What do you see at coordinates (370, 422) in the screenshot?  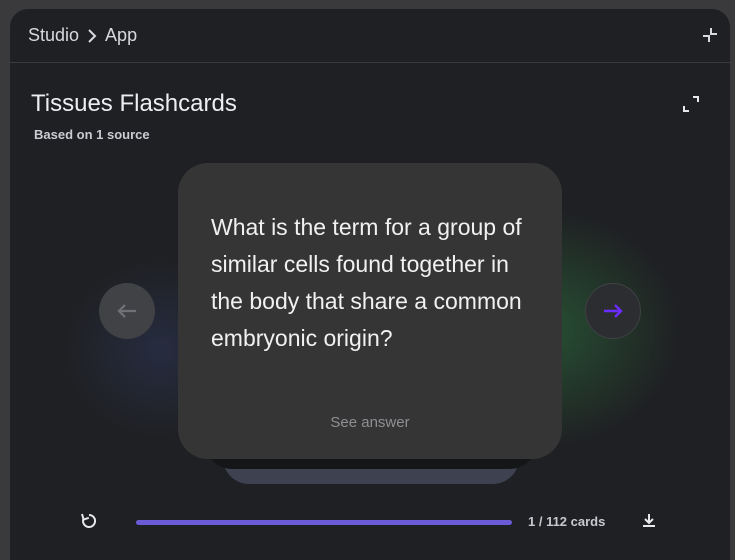 I see `see-answer-button: See answer` at bounding box center [370, 422].